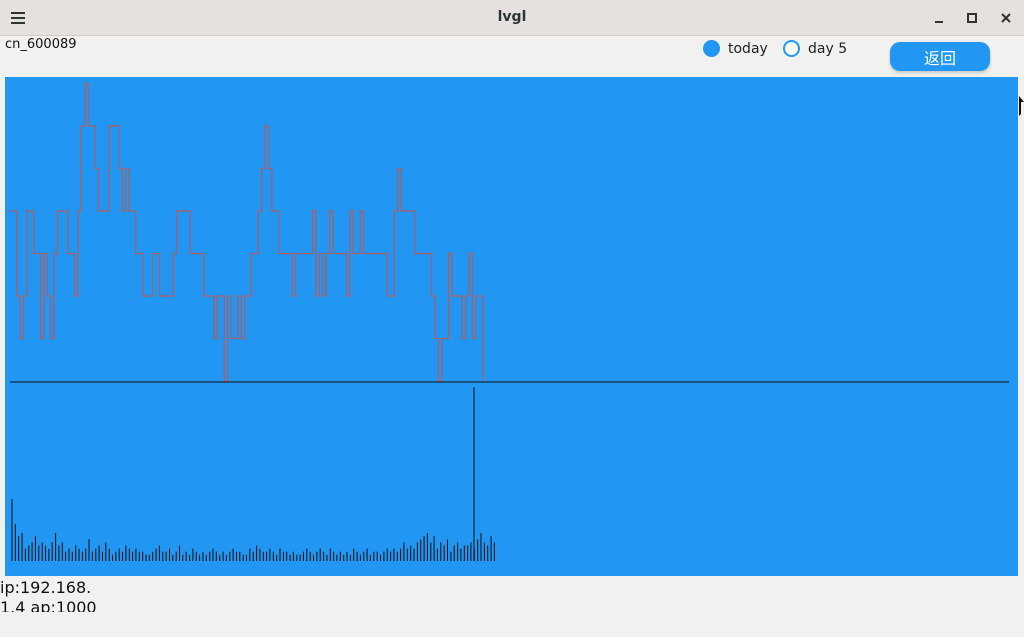 The image size is (1024, 637). Describe the element at coordinates (46, 587) in the screenshot. I see `ip-address-label: ip:192.168.` at that location.